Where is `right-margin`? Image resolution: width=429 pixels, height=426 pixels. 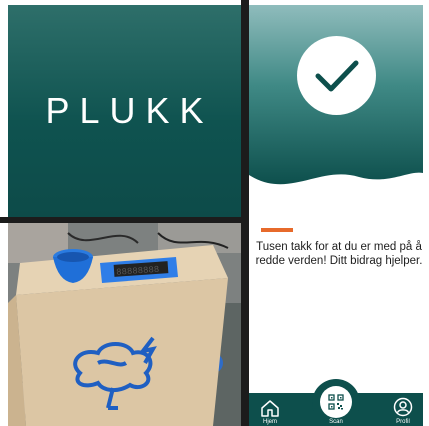 right-margin is located at coordinates (426, 213).